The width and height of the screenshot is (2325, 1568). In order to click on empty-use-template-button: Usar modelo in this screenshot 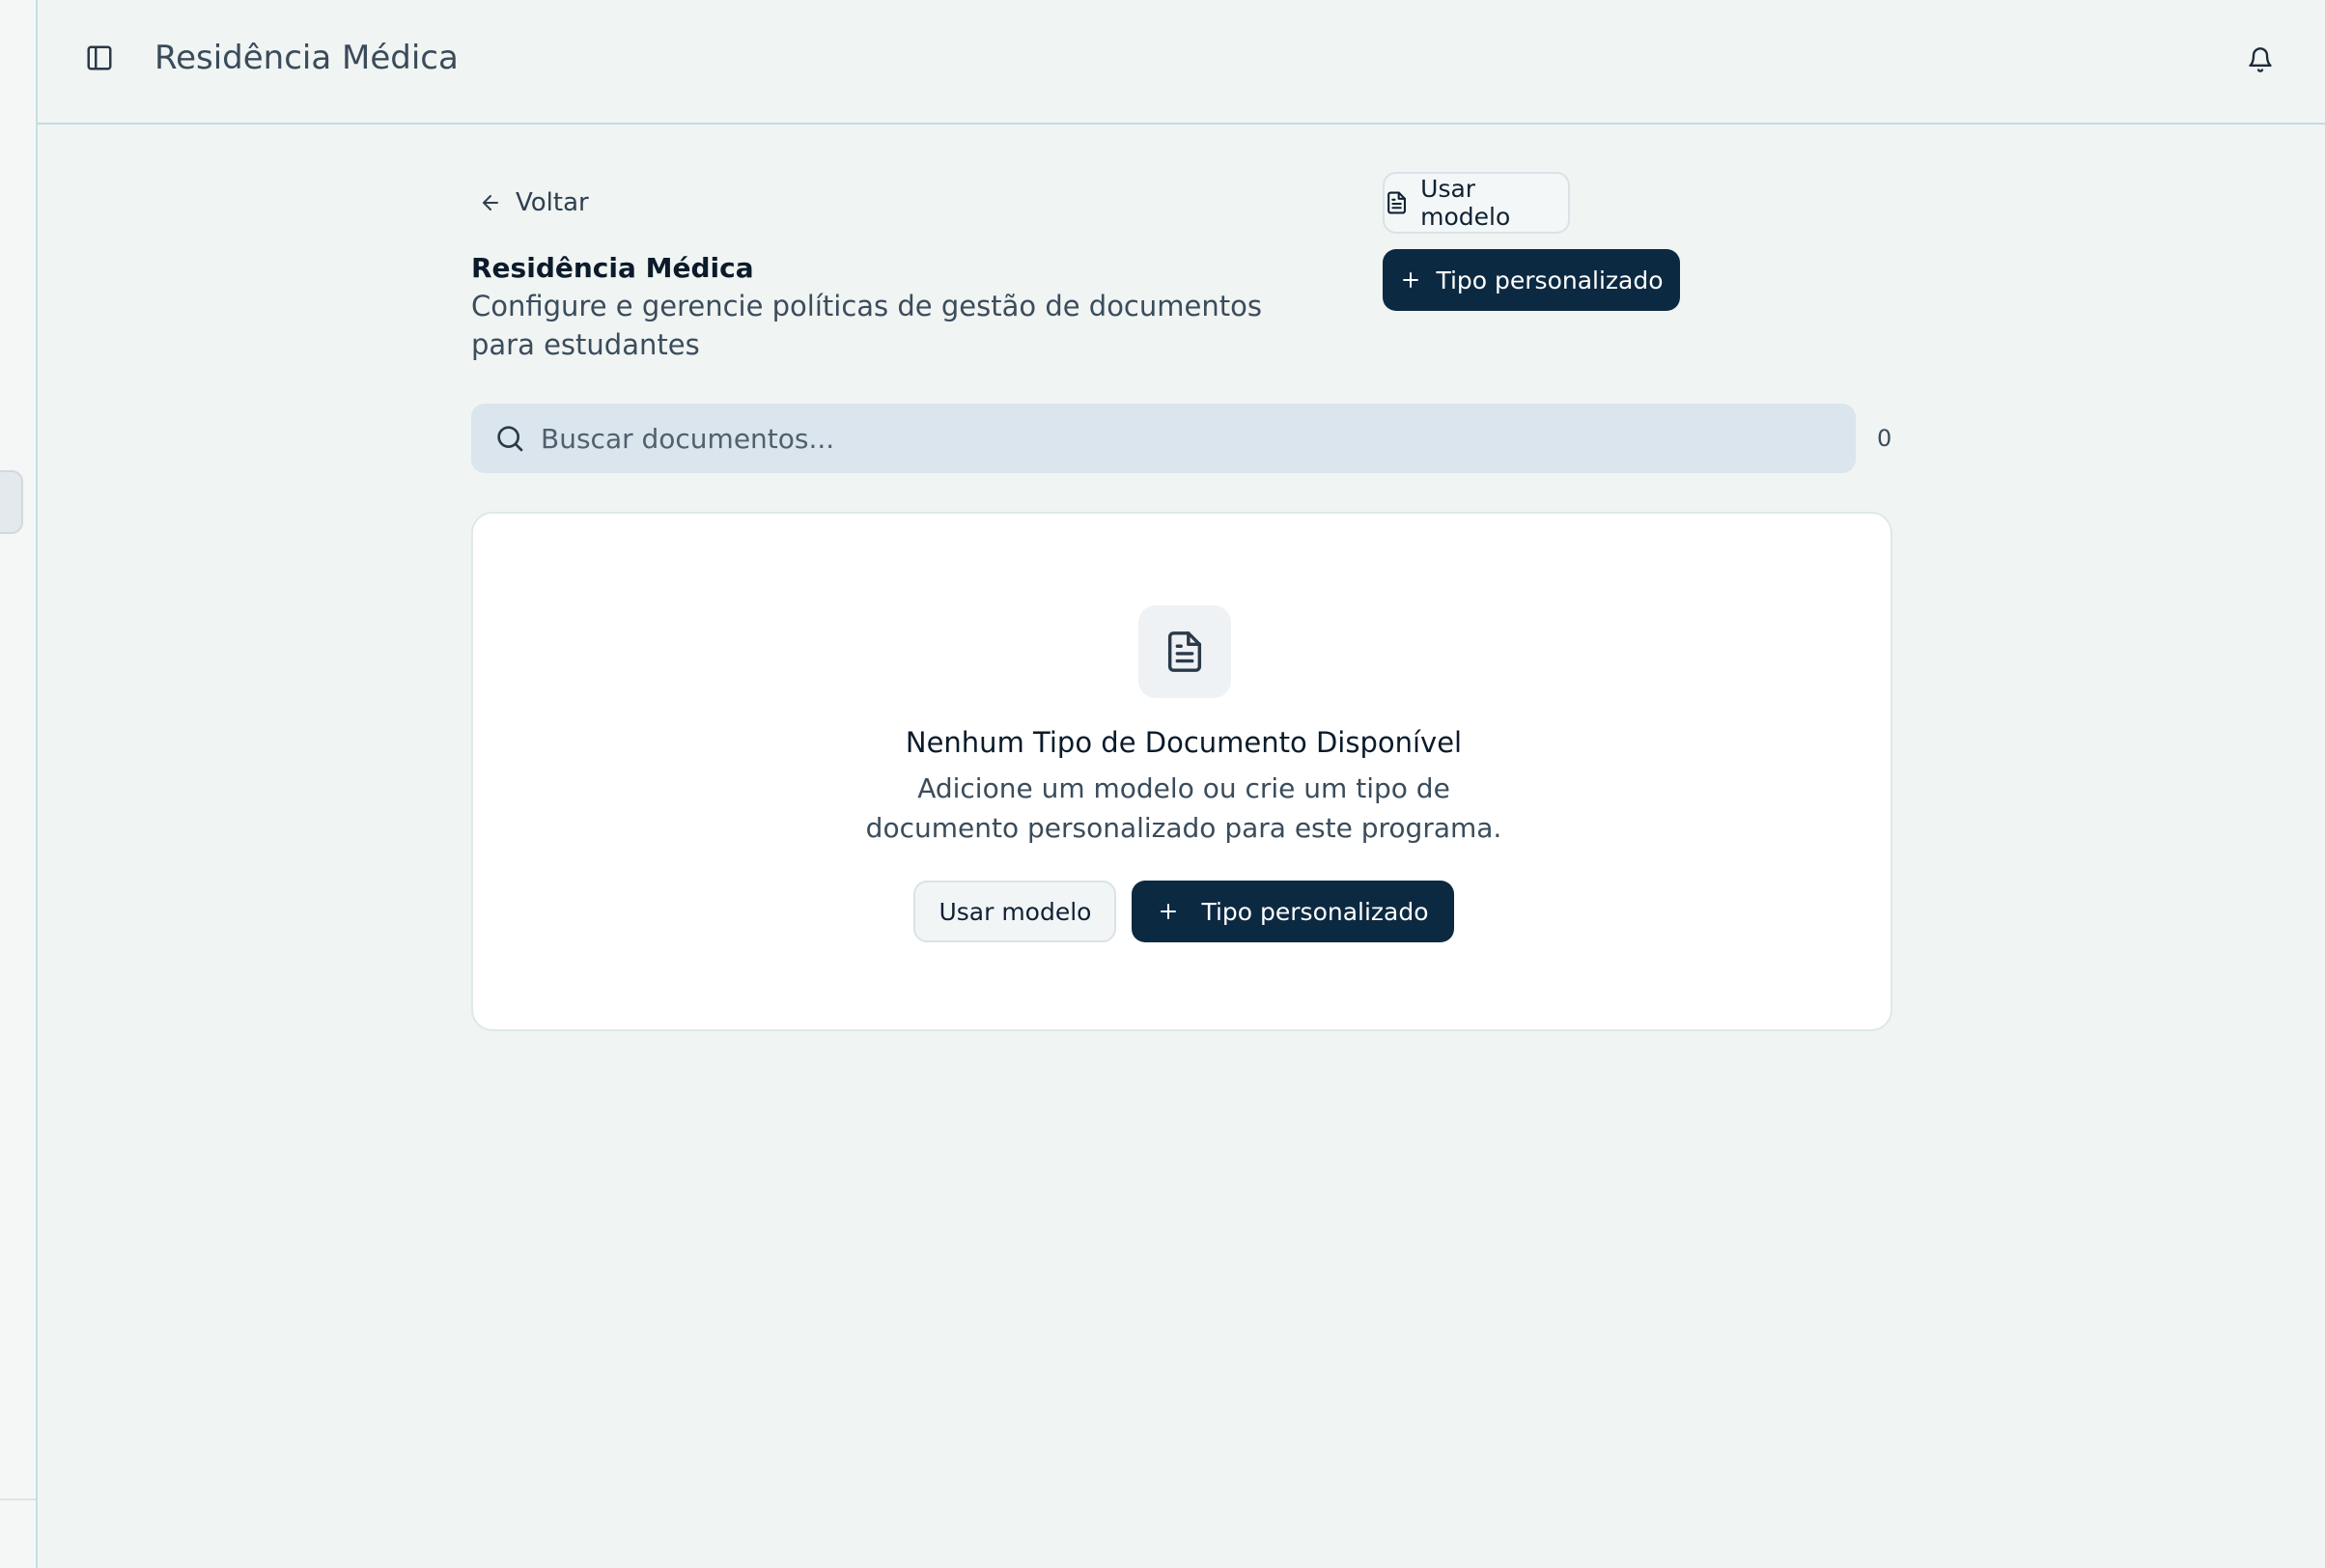, I will do `click(1015, 912)`.